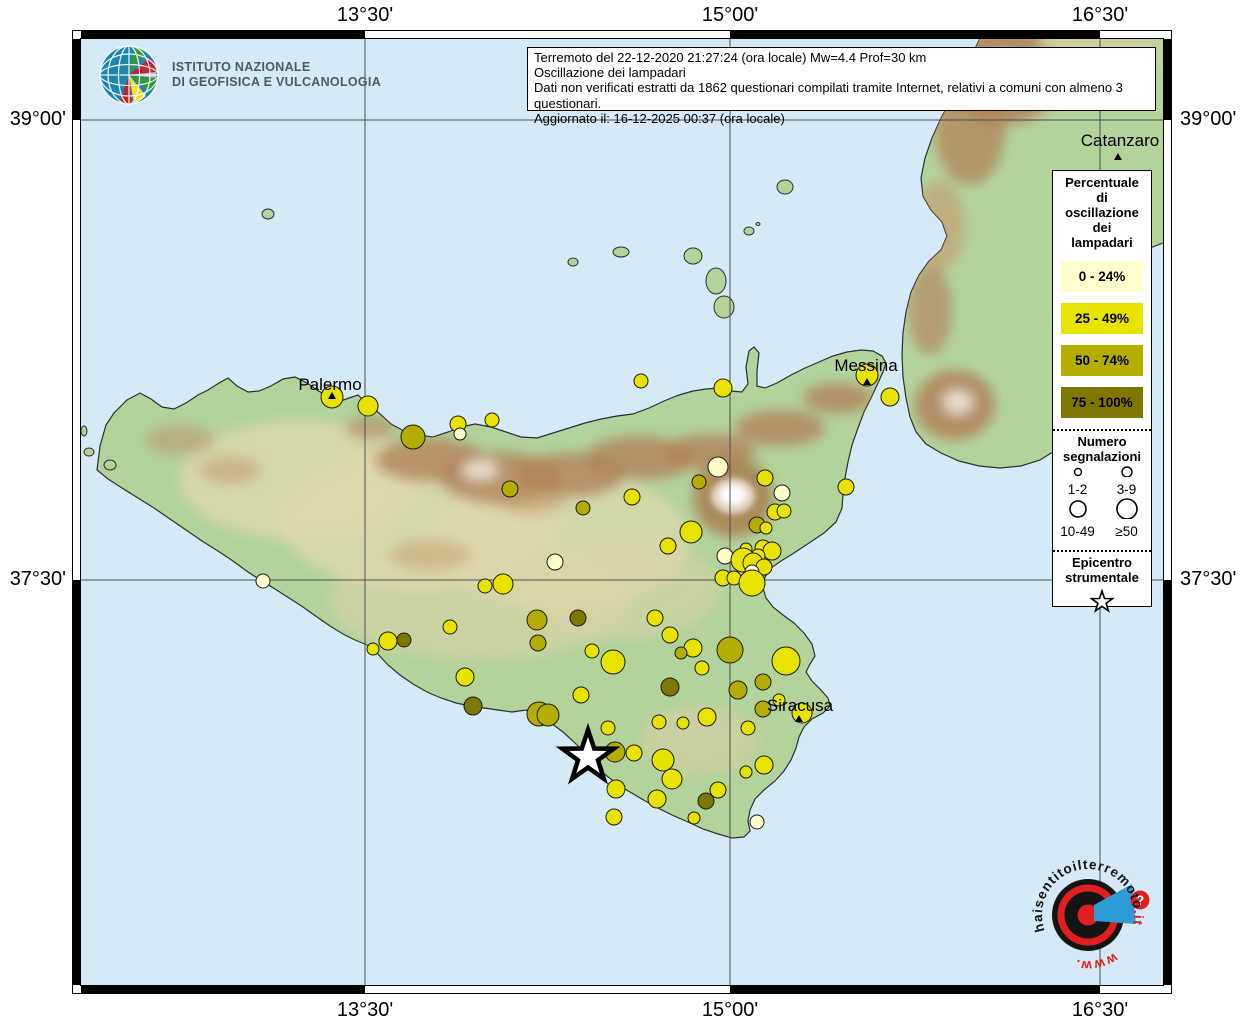 This screenshot has height=1024, width=1254. What do you see at coordinates (1077, 480) in the screenshot?
I see `signal-size-1-2: 1-2` at bounding box center [1077, 480].